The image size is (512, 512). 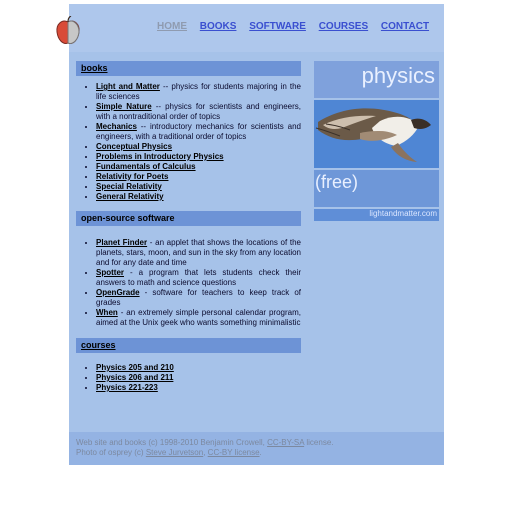 What do you see at coordinates (188, 345) in the screenshot?
I see `section-courses-header: courses` at bounding box center [188, 345].